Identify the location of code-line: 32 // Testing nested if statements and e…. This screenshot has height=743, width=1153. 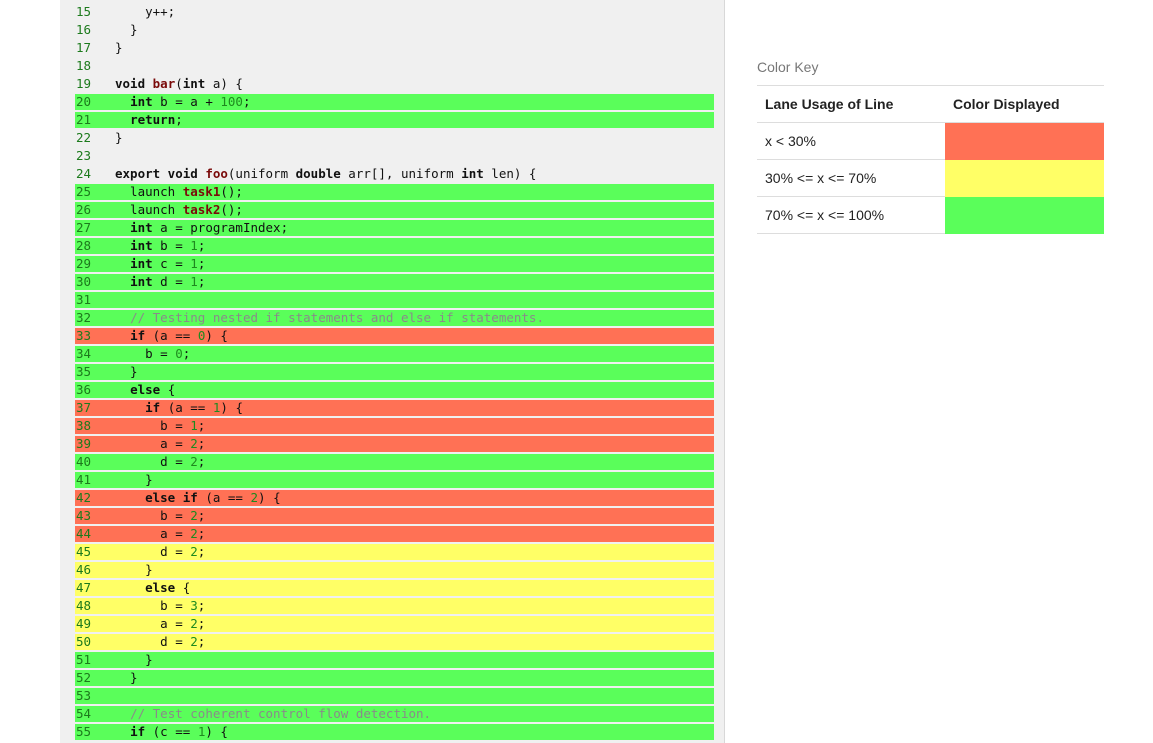
(394, 318).